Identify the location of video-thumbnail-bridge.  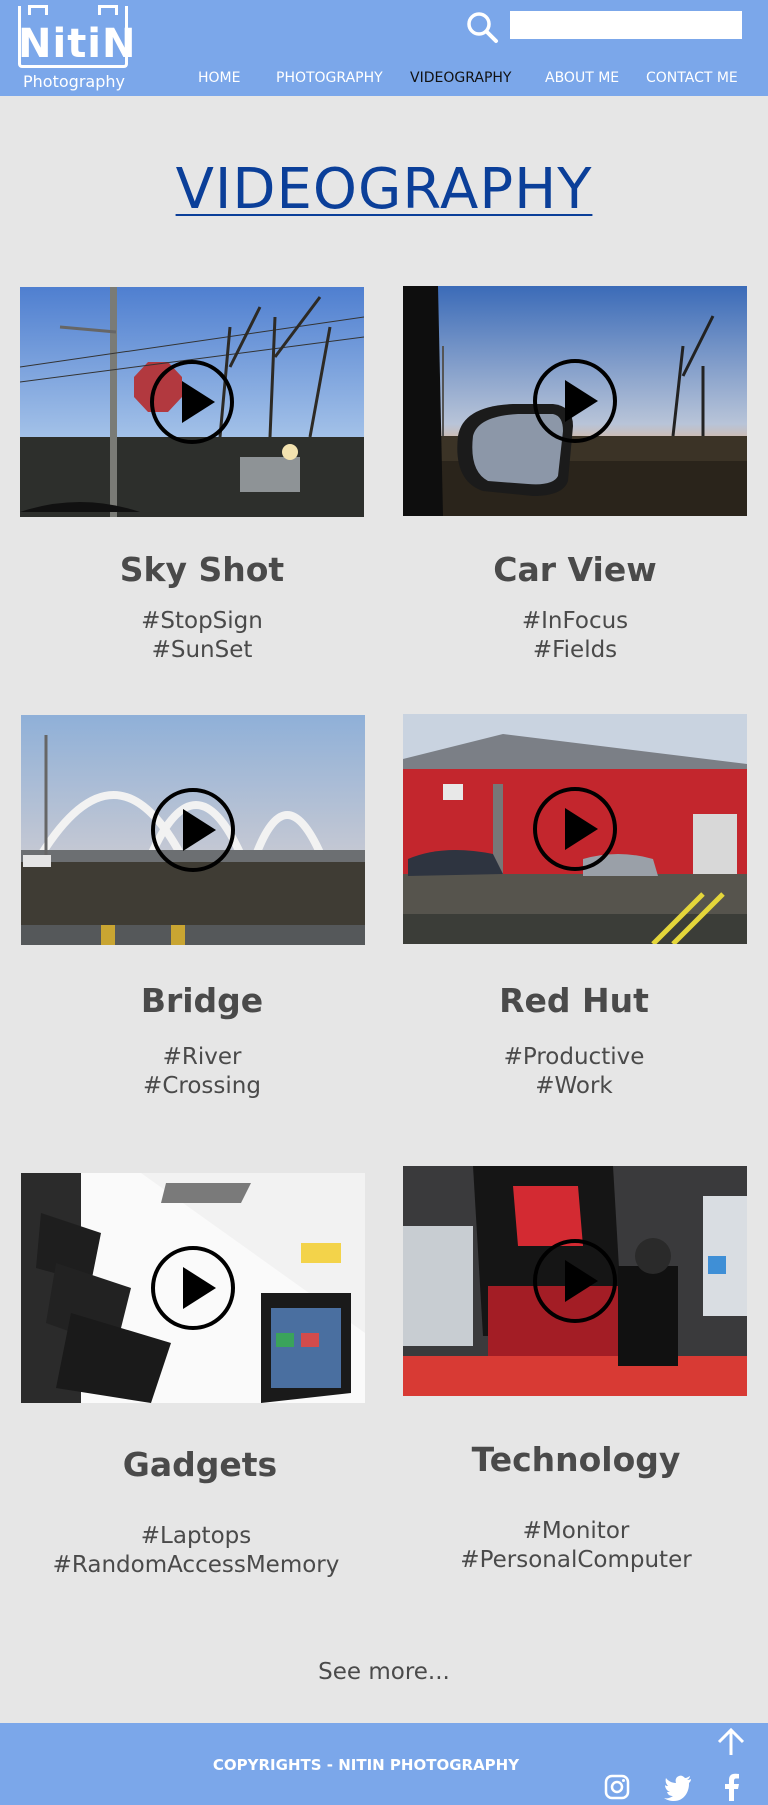
(193, 830).